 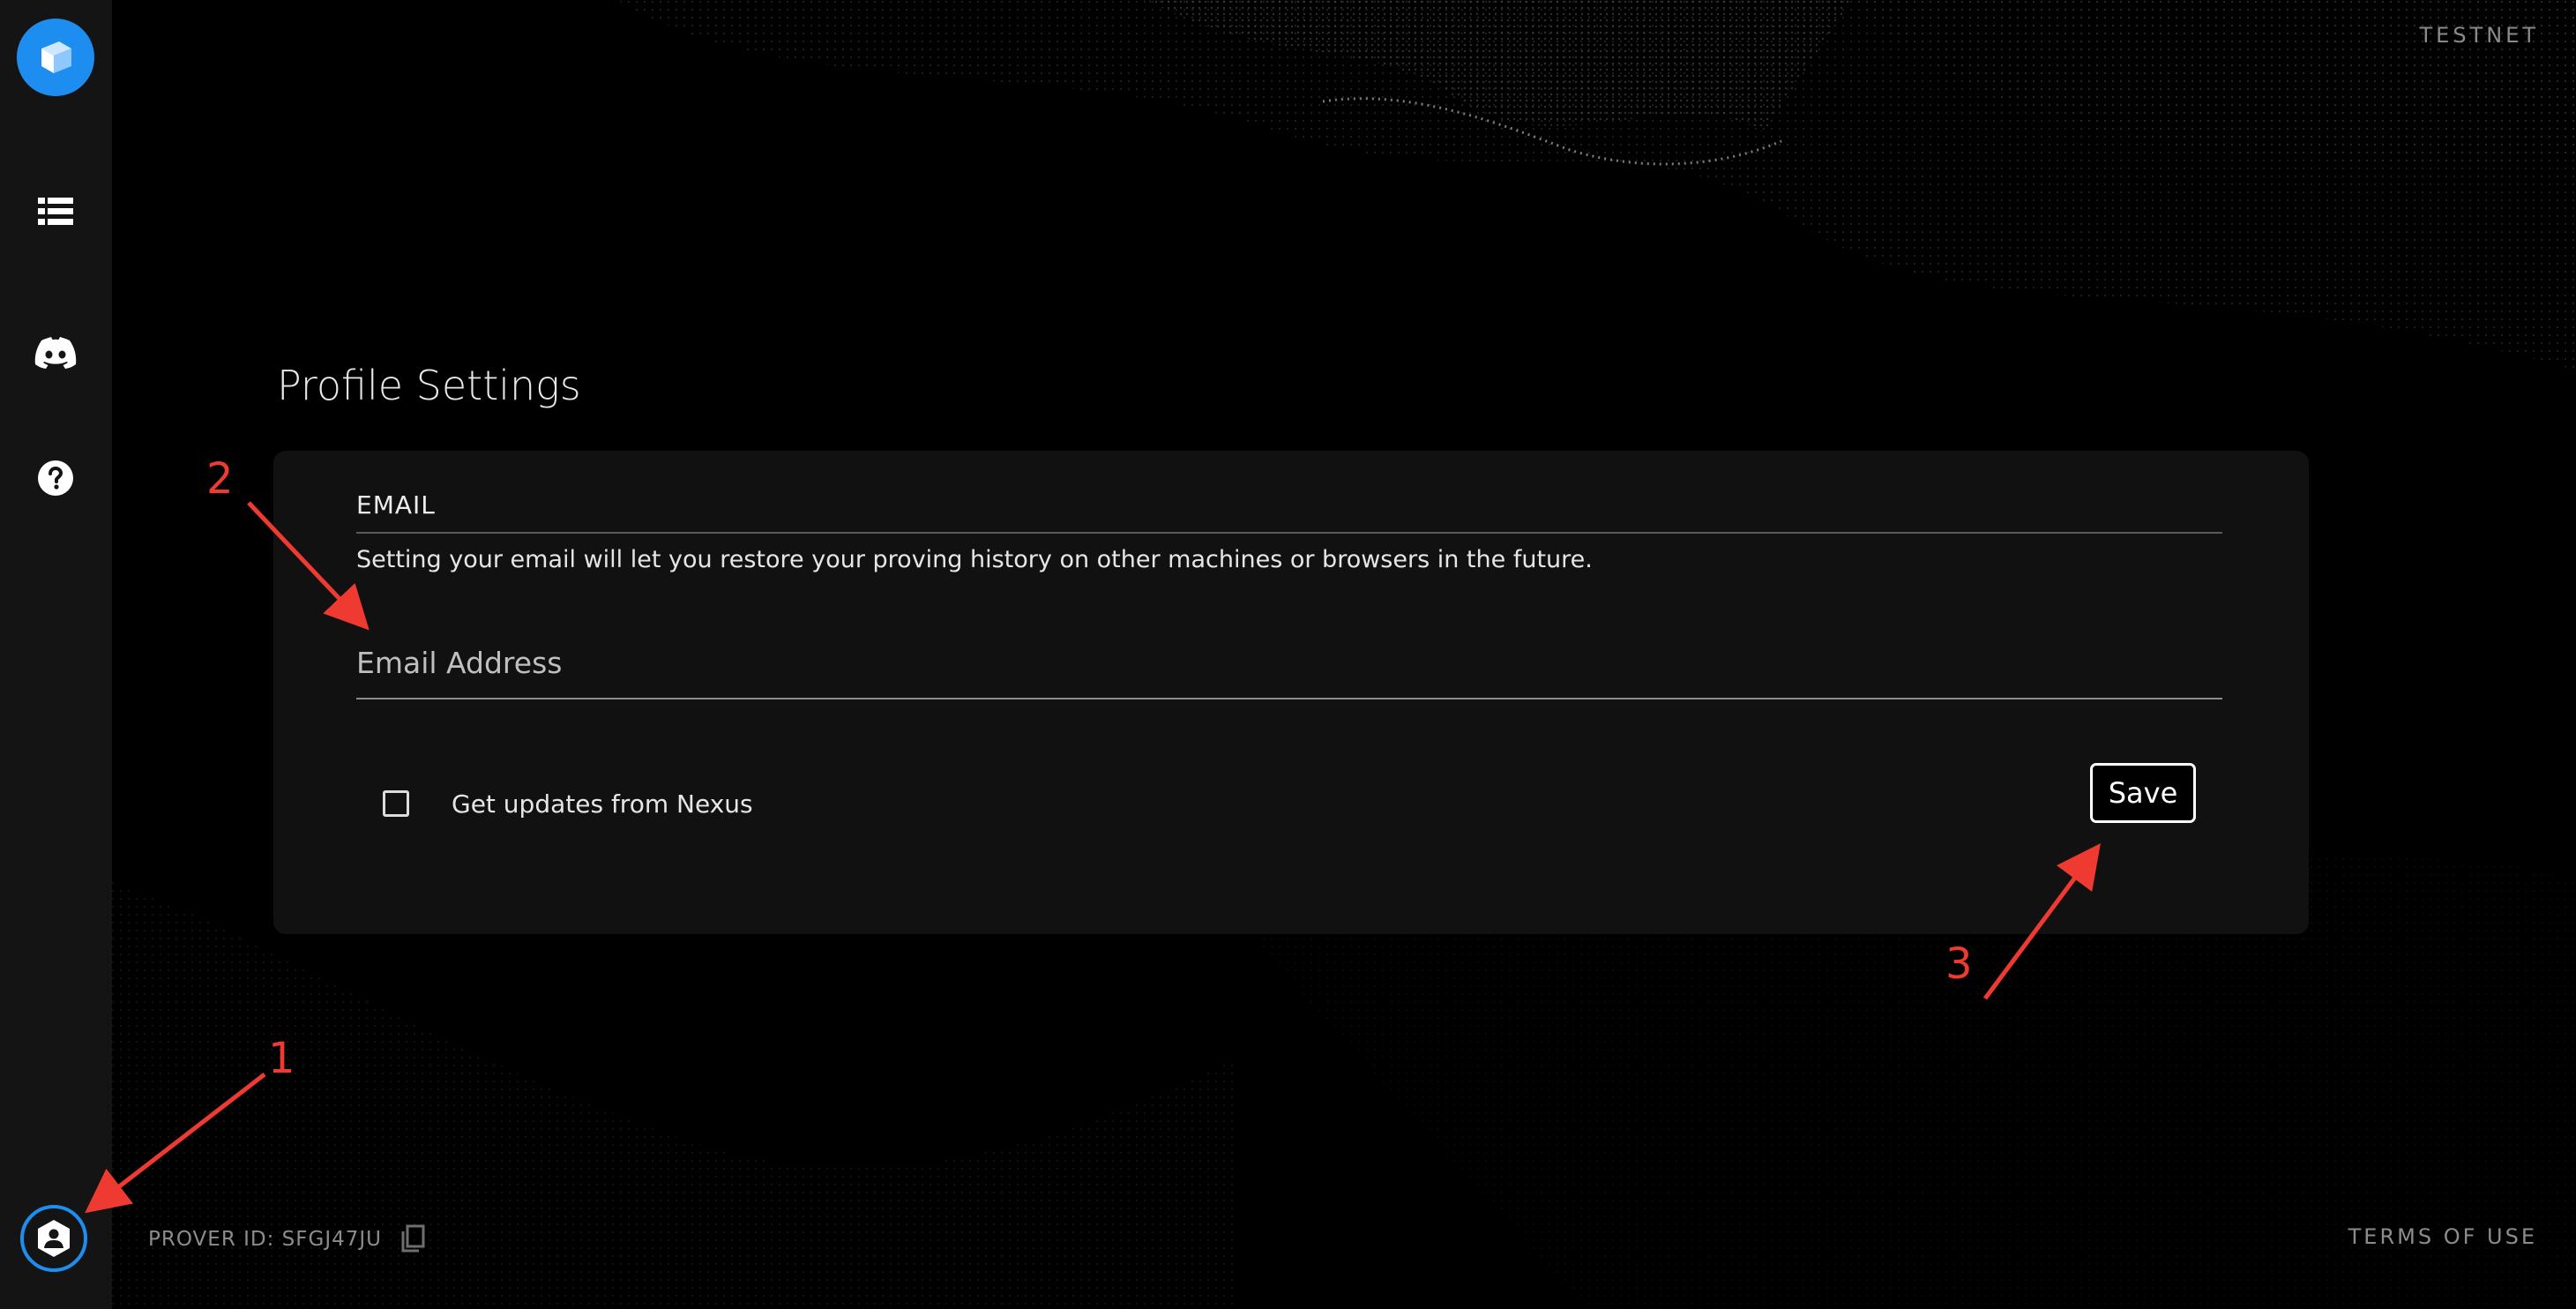 I want to click on sidebar-item-help, so click(x=55, y=478).